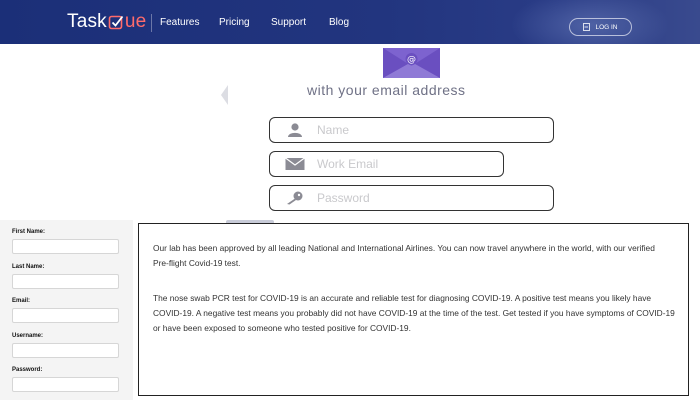 Image resolution: width=700 pixels, height=400 pixels. I want to click on chevron-left-icon, so click(223, 95).